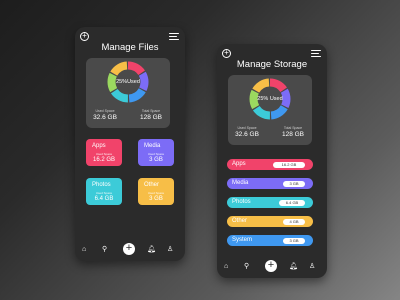 The image size is (400, 300). What do you see at coordinates (272, 64) in the screenshot?
I see `page-title: Manage Storage` at bounding box center [272, 64].